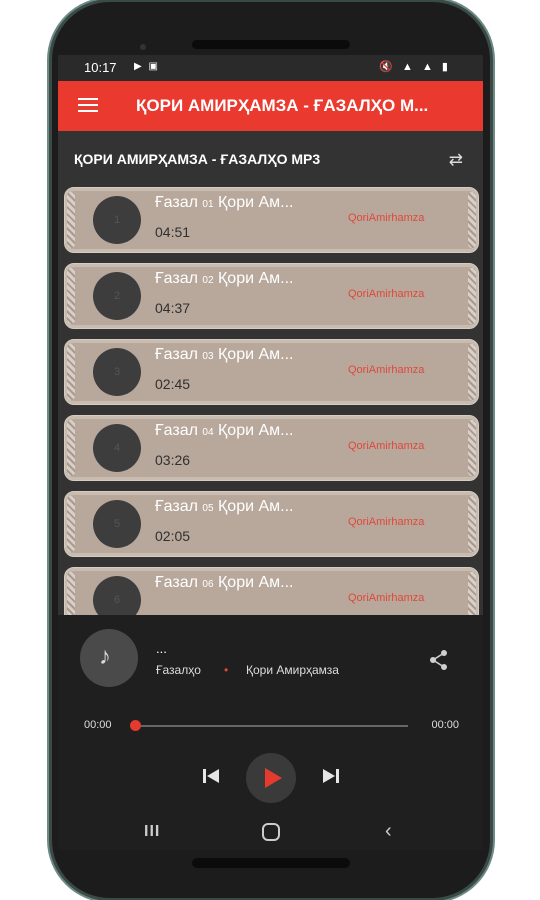 The width and height of the screenshot is (540, 900). Describe the element at coordinates (117, 296) in the screenshot. I see `track-disc-icon: 2` at that location.